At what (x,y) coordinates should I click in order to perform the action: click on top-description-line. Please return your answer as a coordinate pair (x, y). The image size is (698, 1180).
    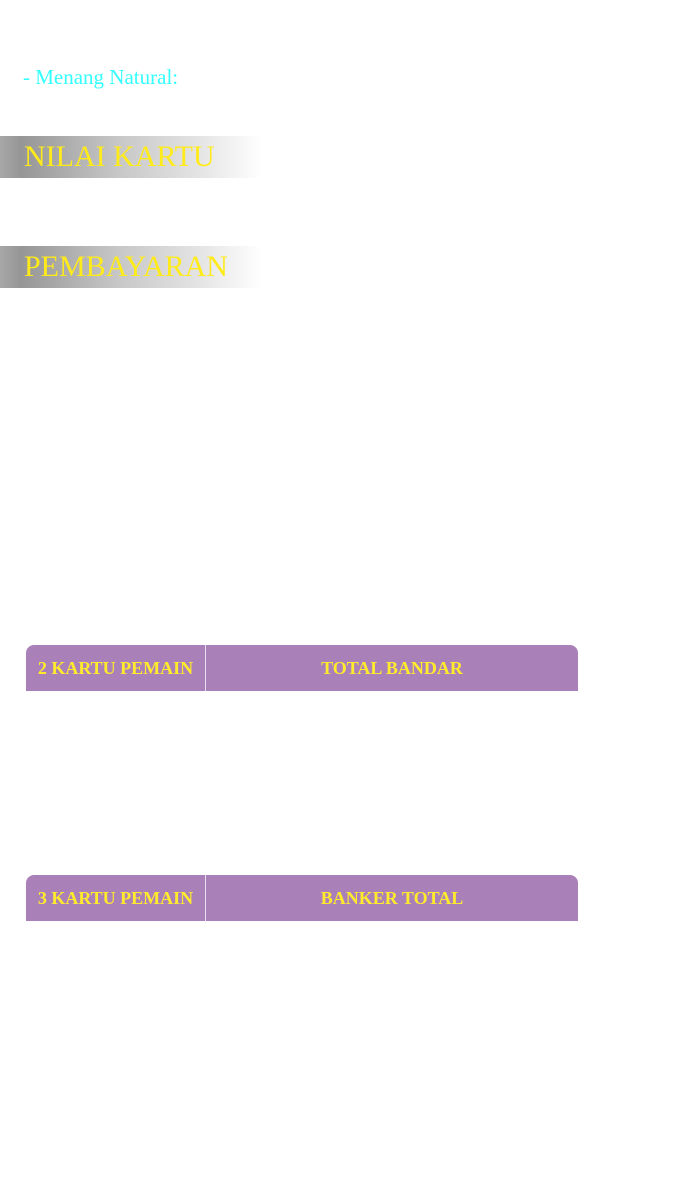
    Looking at the image, I should click on (304, 40).